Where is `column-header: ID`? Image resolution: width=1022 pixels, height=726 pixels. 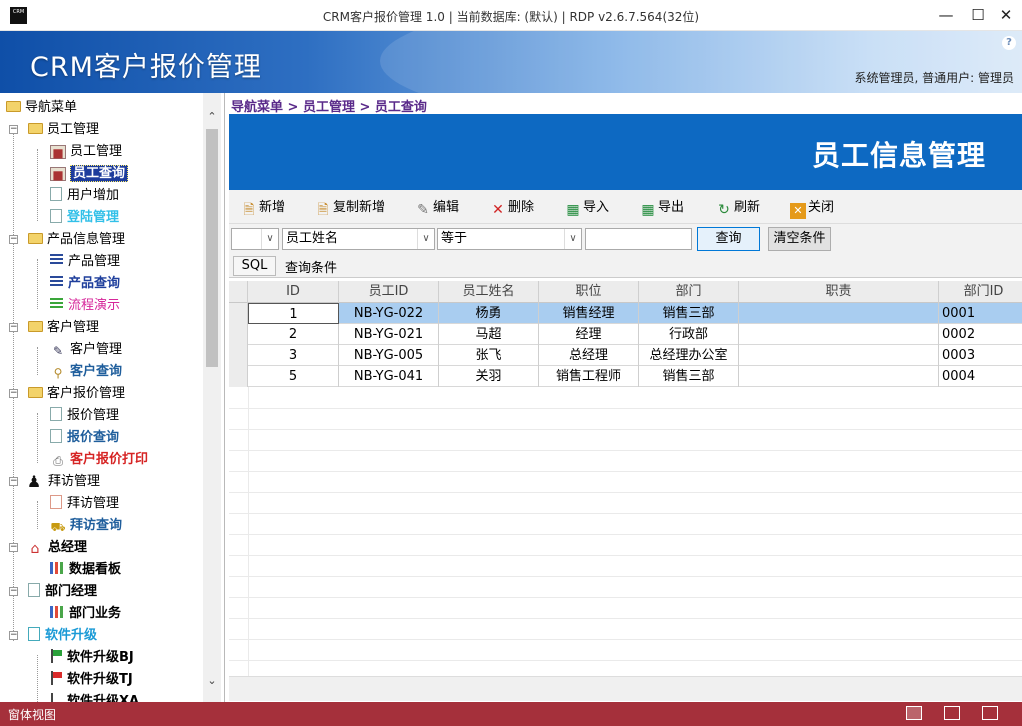
column-header: ID is located at coordinates (293, 292).